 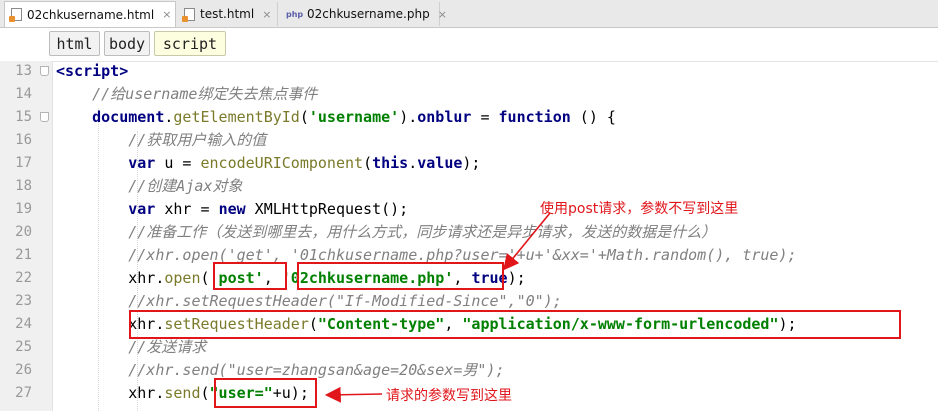 I want to click on arrow-to-send-call, so click(x=353, y=394).